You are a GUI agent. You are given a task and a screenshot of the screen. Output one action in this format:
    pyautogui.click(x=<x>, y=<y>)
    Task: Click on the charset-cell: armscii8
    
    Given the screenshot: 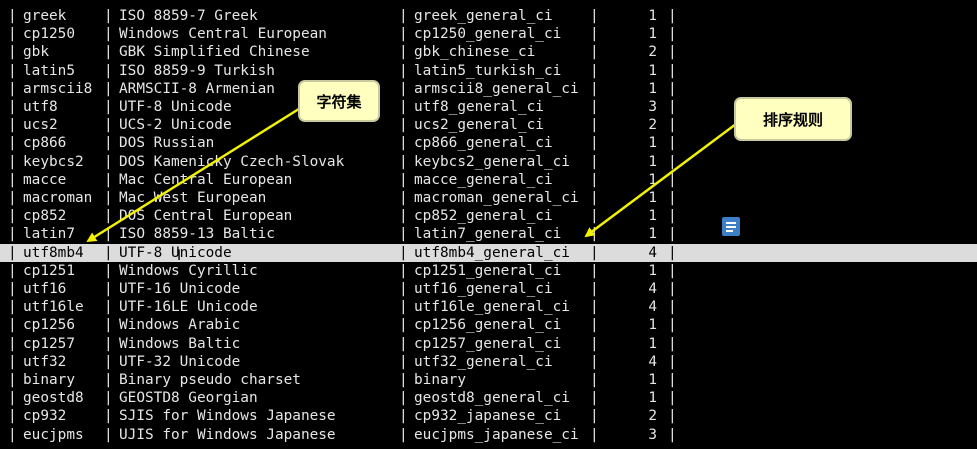 What is the action you would take?
    pyautogui.click(x=58, y=88)
    